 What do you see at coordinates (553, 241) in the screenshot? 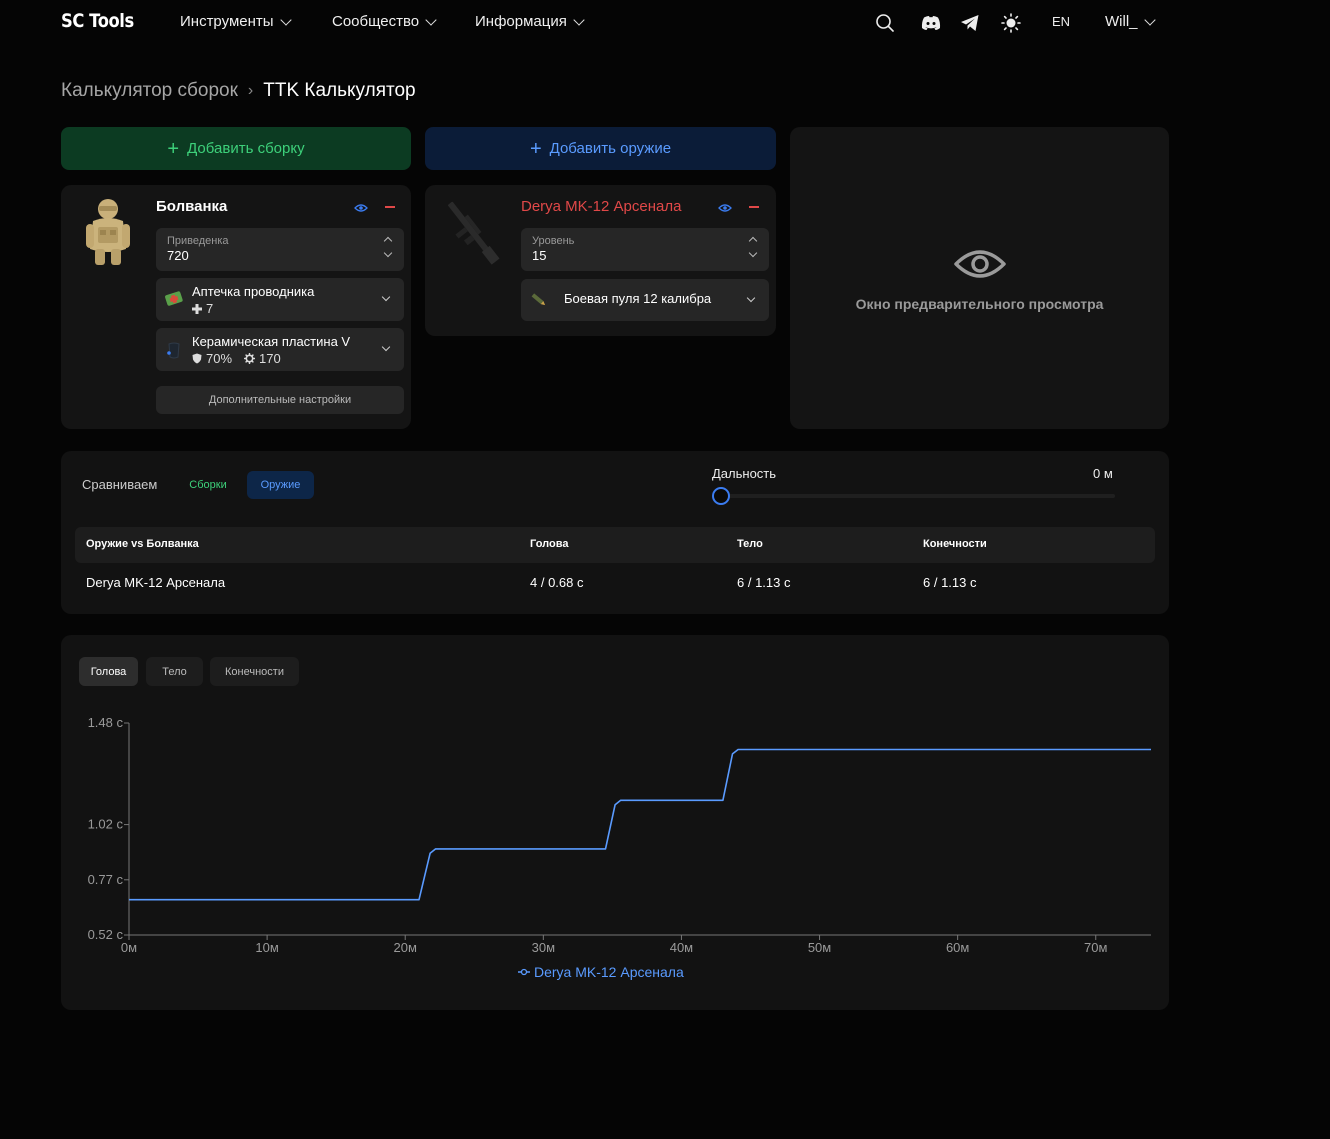
I see `level-label: Уровень` at bounding box center [553, 241].